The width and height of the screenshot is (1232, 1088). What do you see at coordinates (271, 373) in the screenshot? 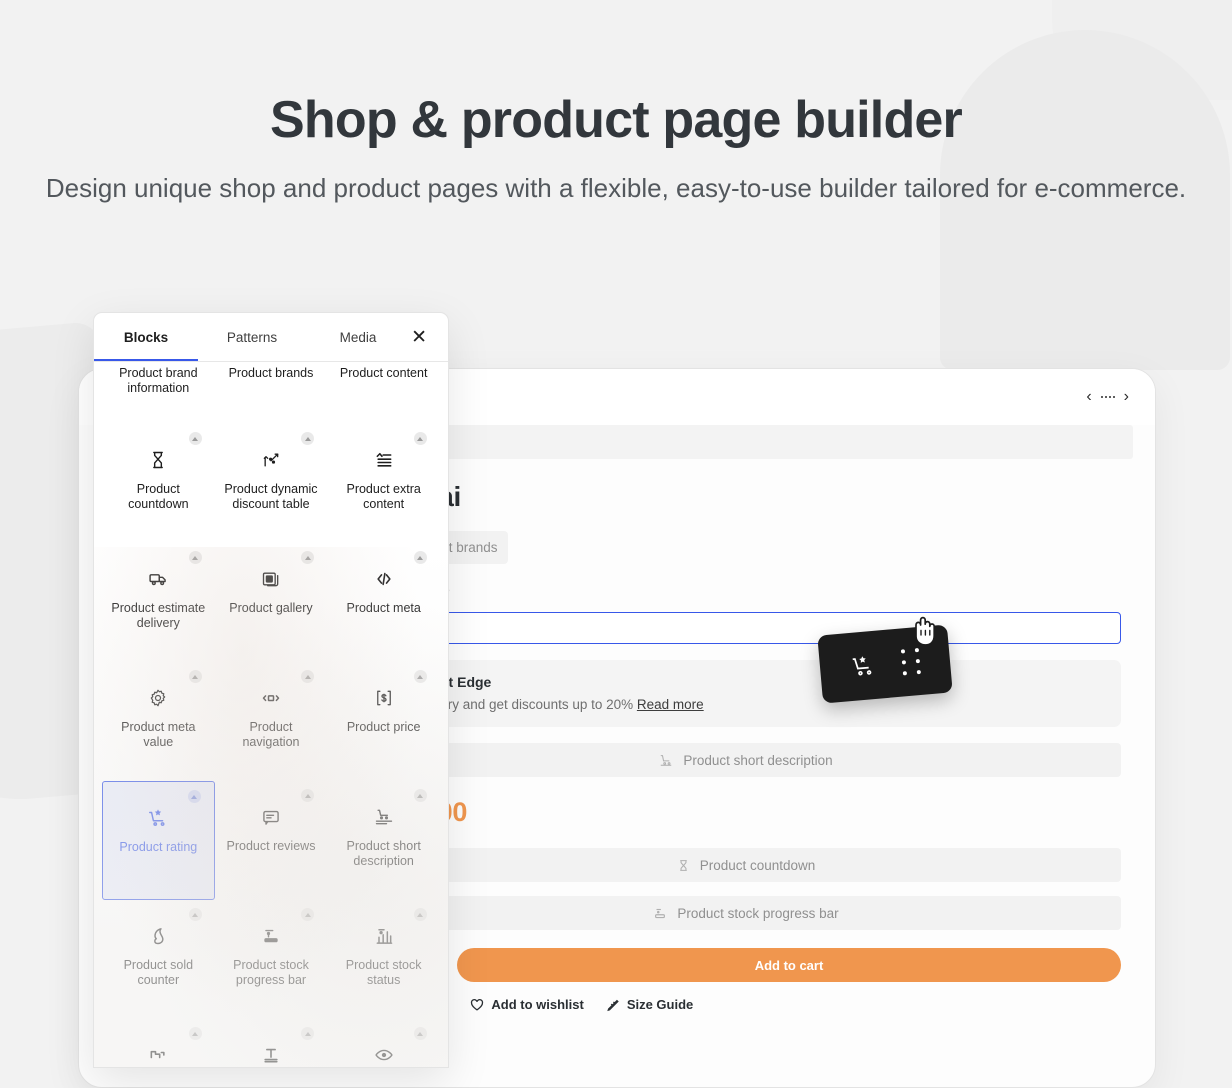
I see `block-item-label: Product brands` at bounding box center [271, 373].